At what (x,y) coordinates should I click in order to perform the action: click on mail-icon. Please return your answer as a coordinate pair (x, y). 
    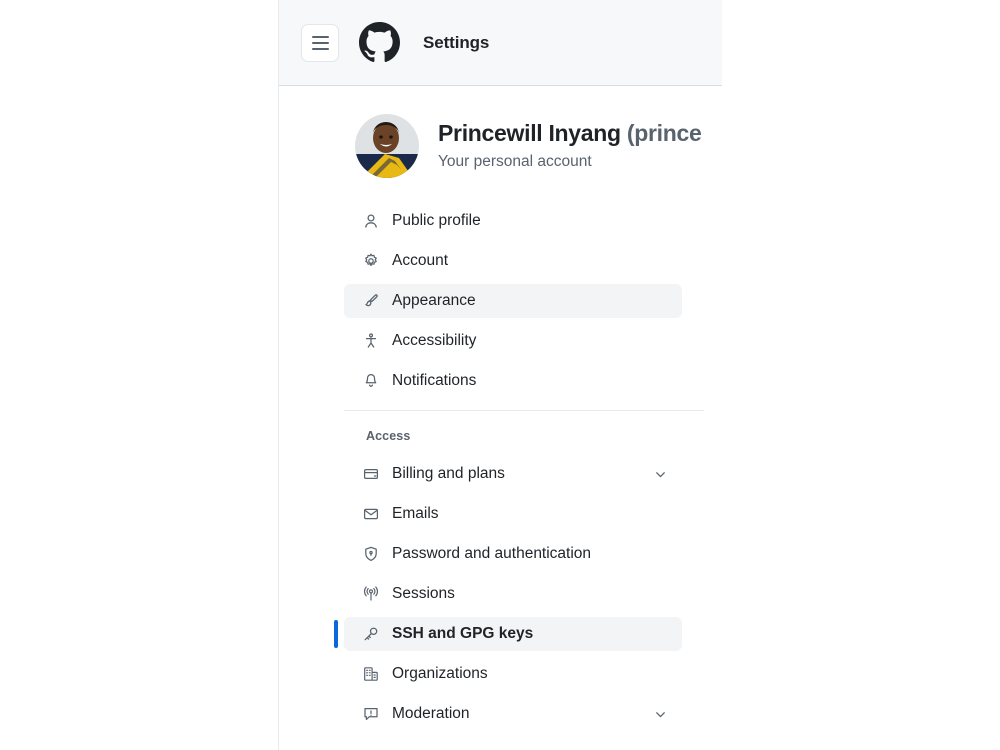
    Looking at the image, I should click on (370, 514).